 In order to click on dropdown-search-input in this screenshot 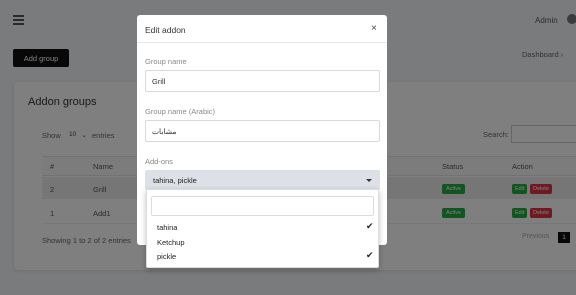, I will do `click(262, 206)`.